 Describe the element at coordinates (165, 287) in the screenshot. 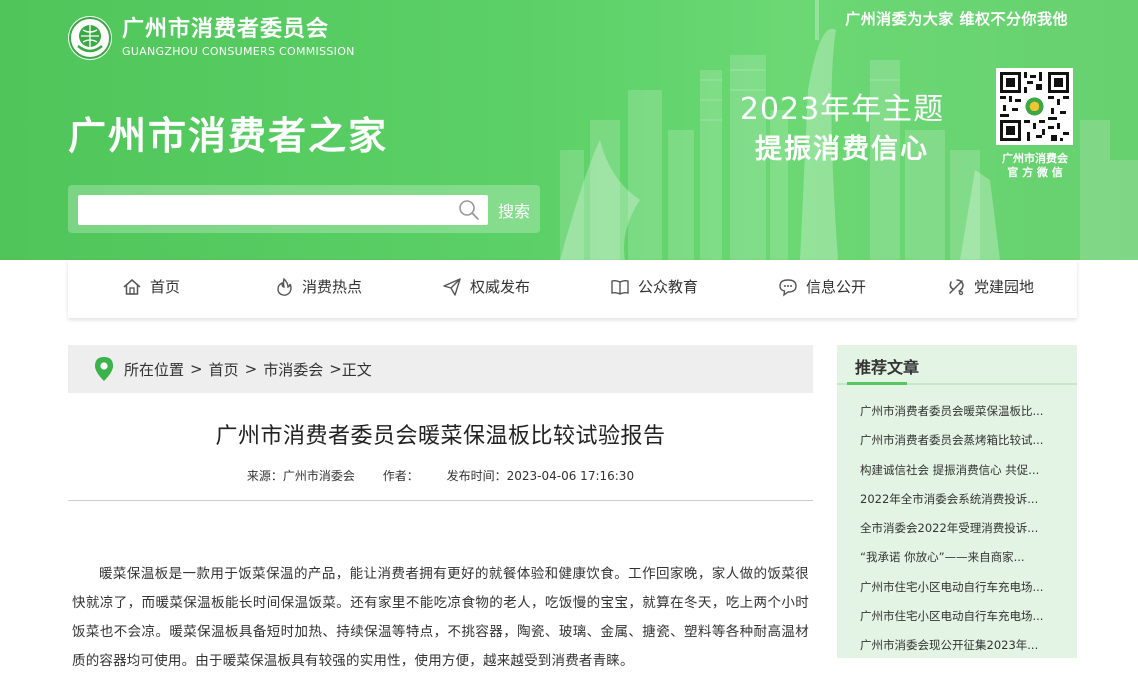

I see `nav-item-label: 首页` at that location.